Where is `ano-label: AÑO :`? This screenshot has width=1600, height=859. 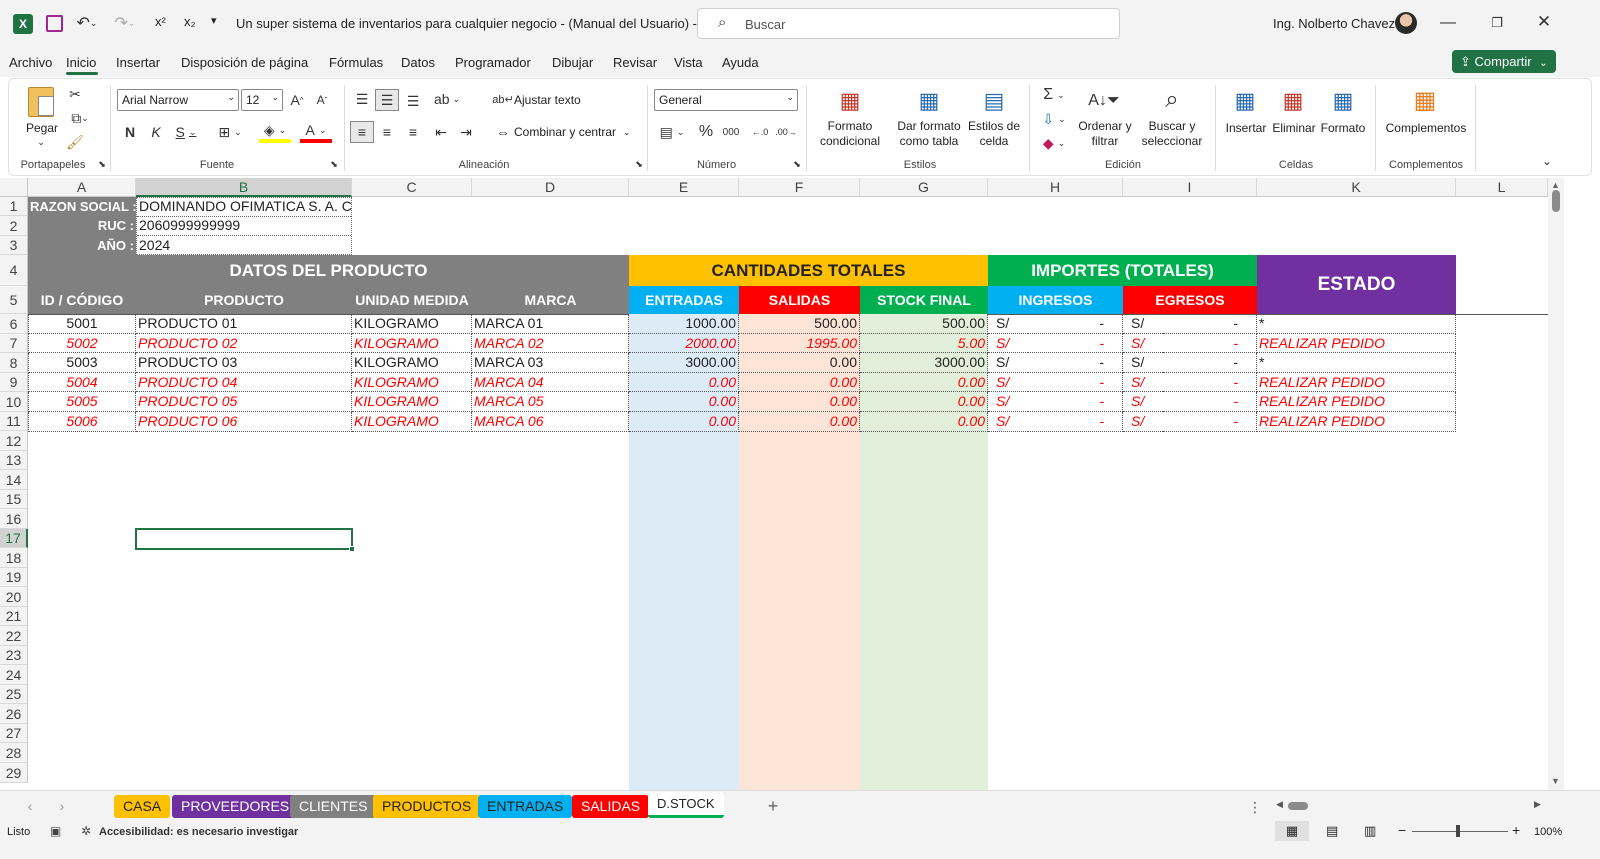
ano-label: AÑO : is located at coordinates (82, 245).